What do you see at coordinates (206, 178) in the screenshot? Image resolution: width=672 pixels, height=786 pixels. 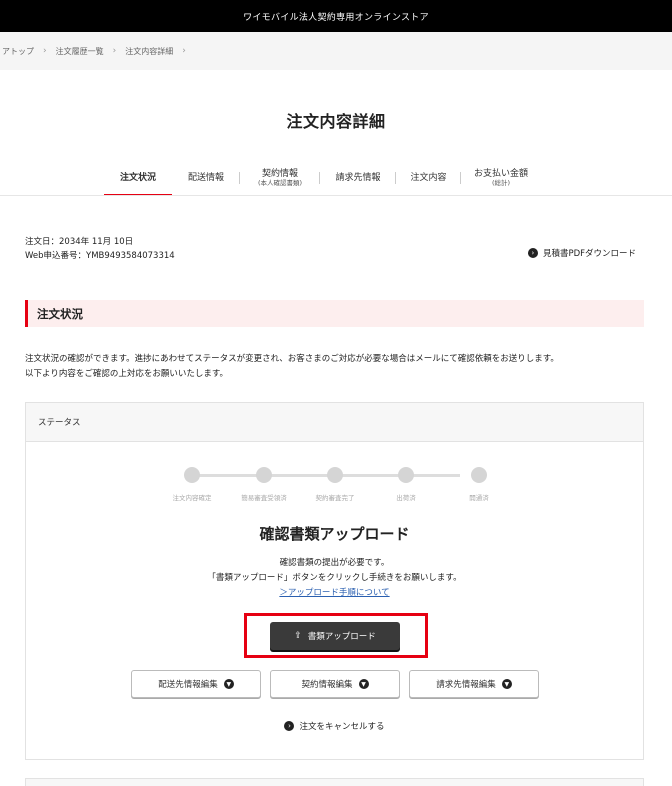 I see `tab-delivery: 配送情報` at bounding box center [206, 178].